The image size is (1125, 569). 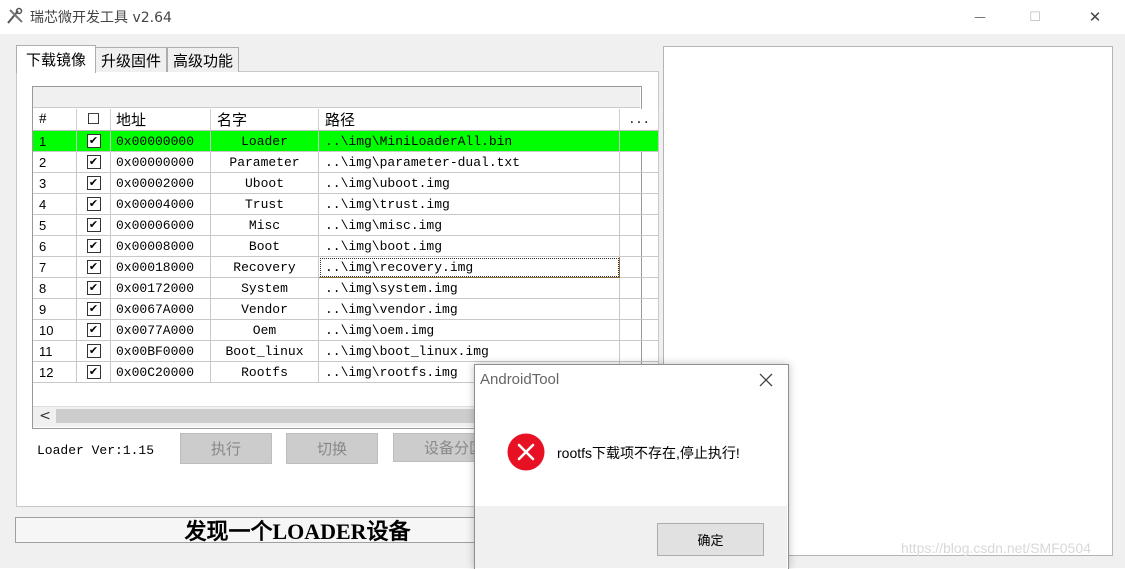 I want to click on header-check: ☐, so click(x=93, y=120).